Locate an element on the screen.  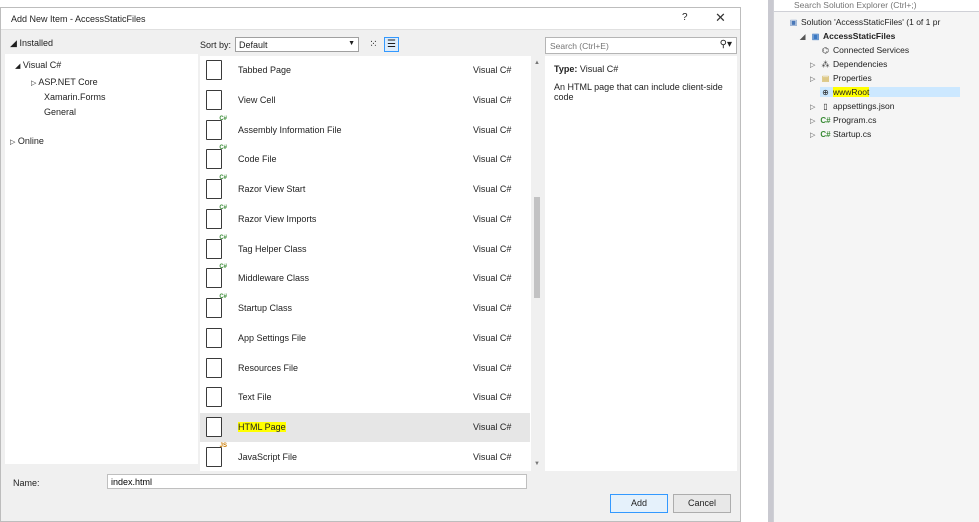
search-icon: ⚲▾ is located at coordinates (726, 44).